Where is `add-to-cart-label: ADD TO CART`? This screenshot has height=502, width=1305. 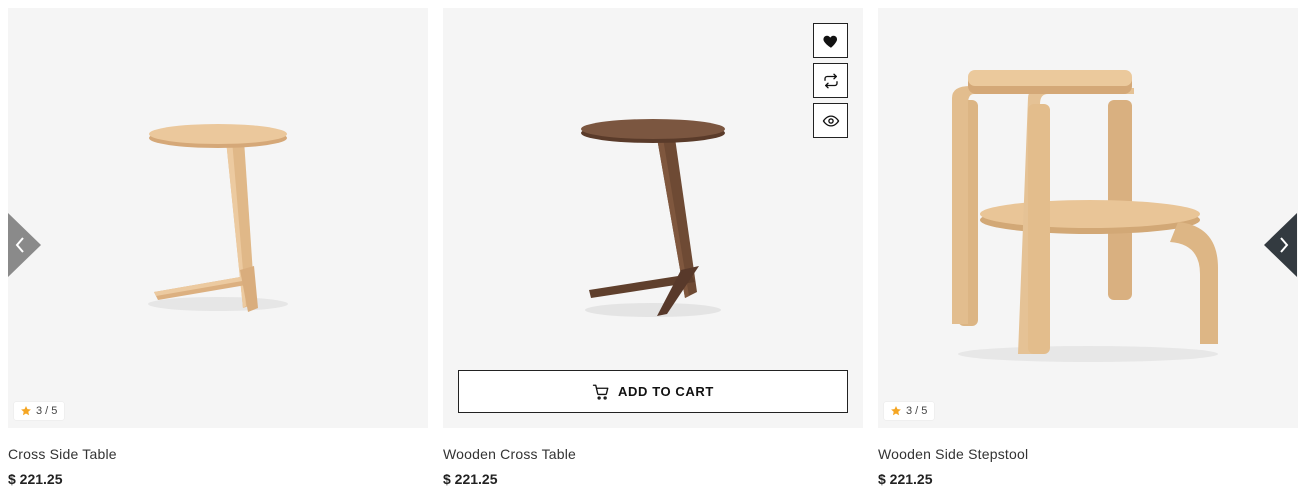
add-to-cart-label: ADD TO CART is located at coordinates (666, 391).